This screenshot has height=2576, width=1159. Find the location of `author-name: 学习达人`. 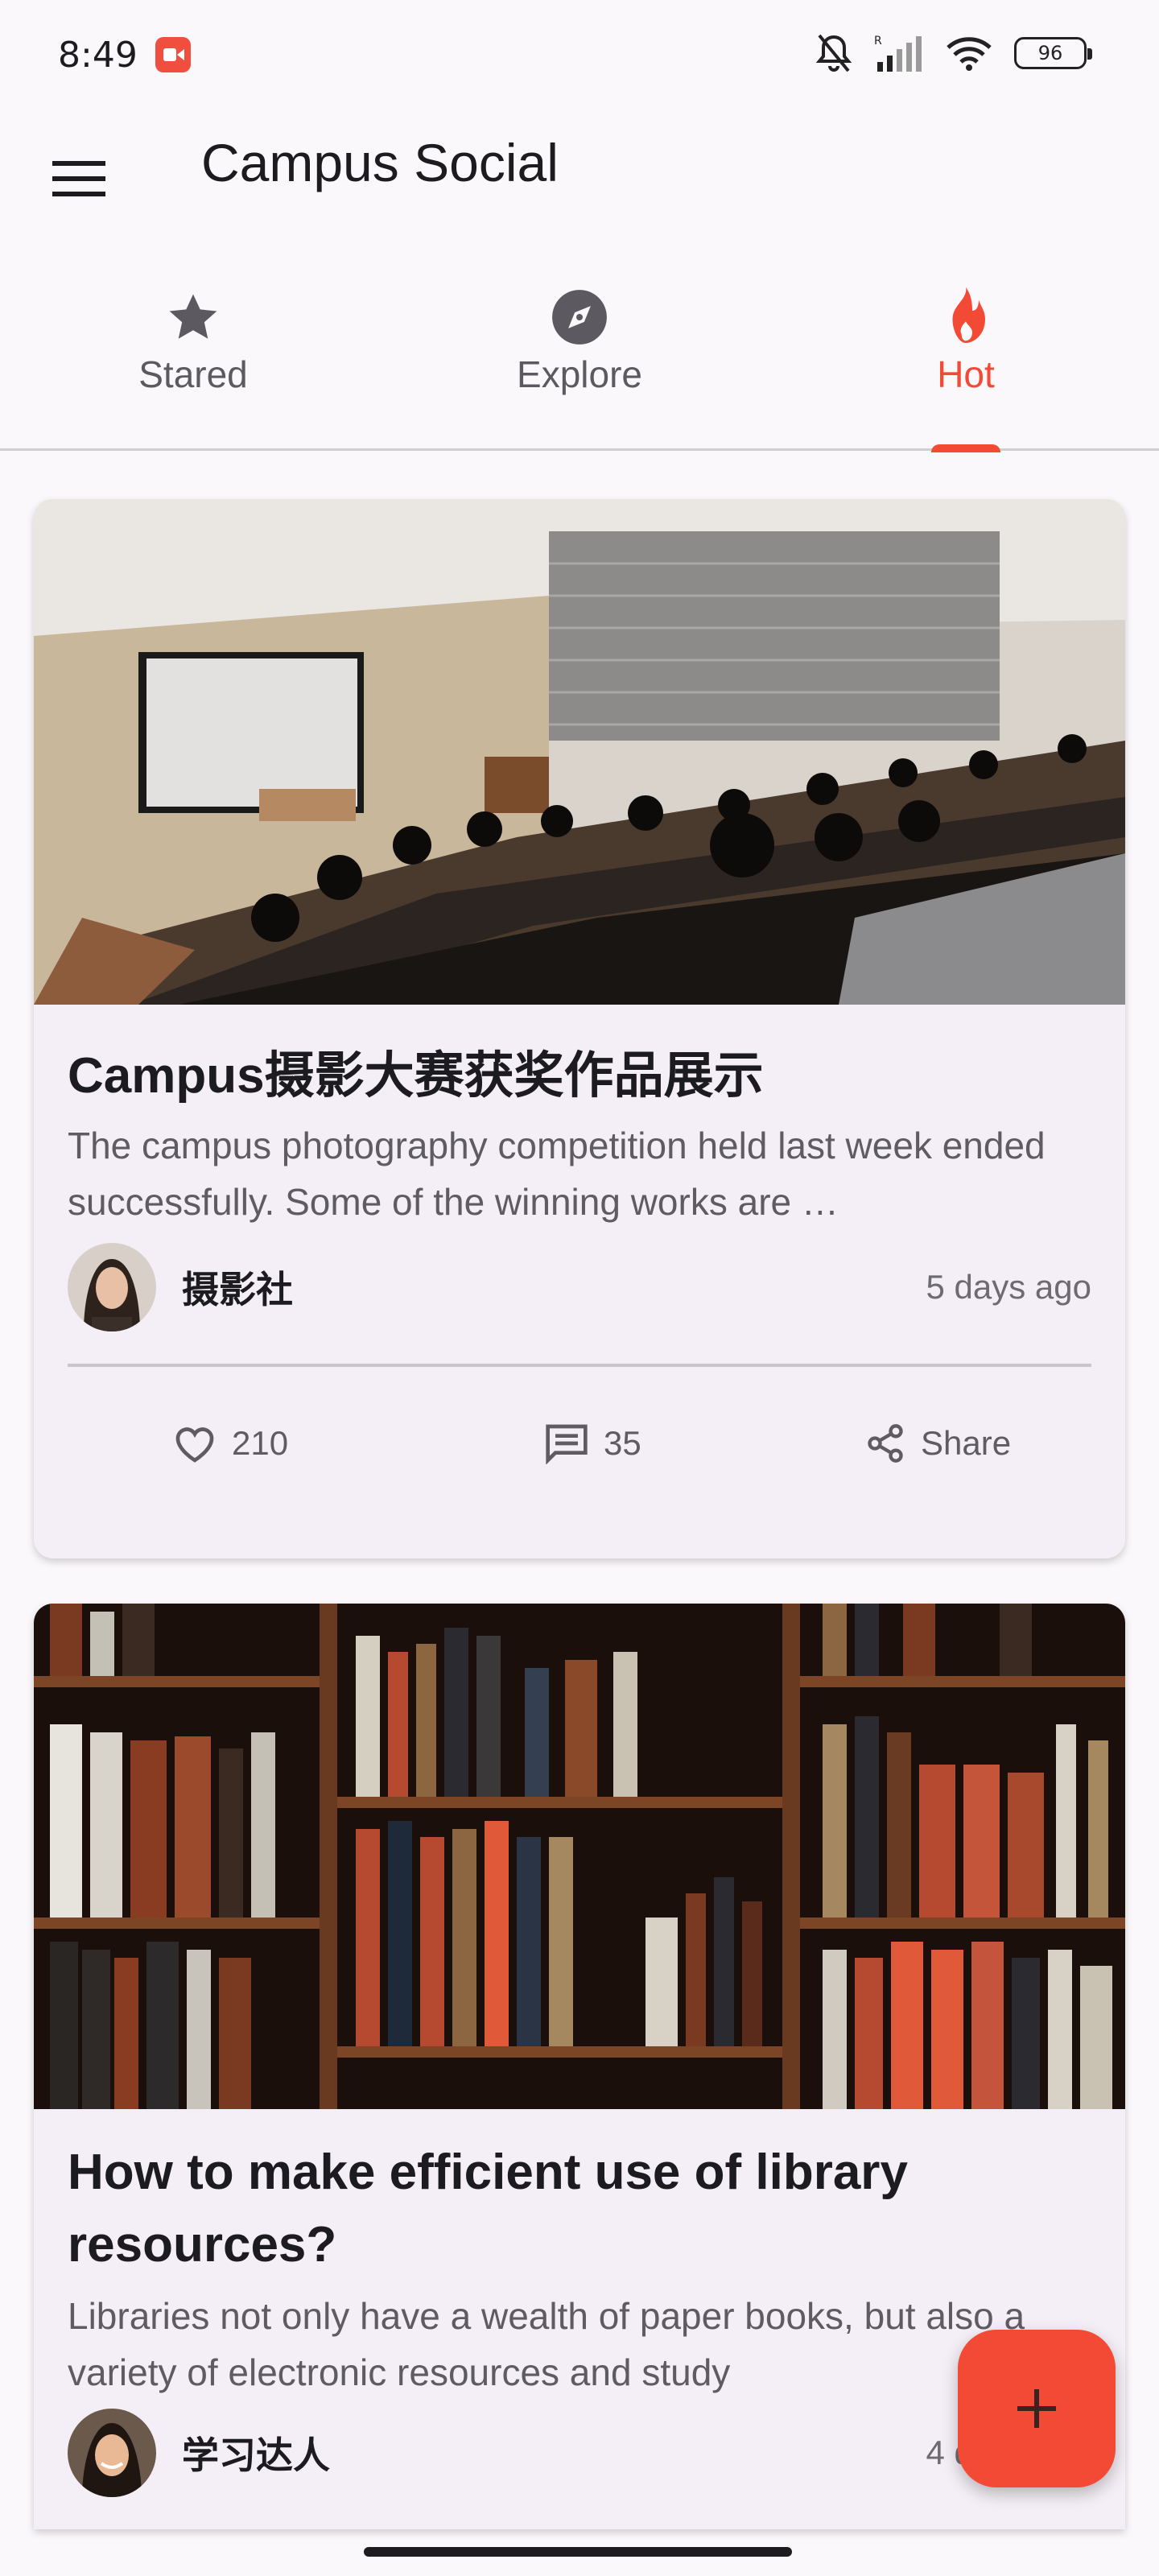

author-name: 学习达人 is located at coordinates (256, 2452).